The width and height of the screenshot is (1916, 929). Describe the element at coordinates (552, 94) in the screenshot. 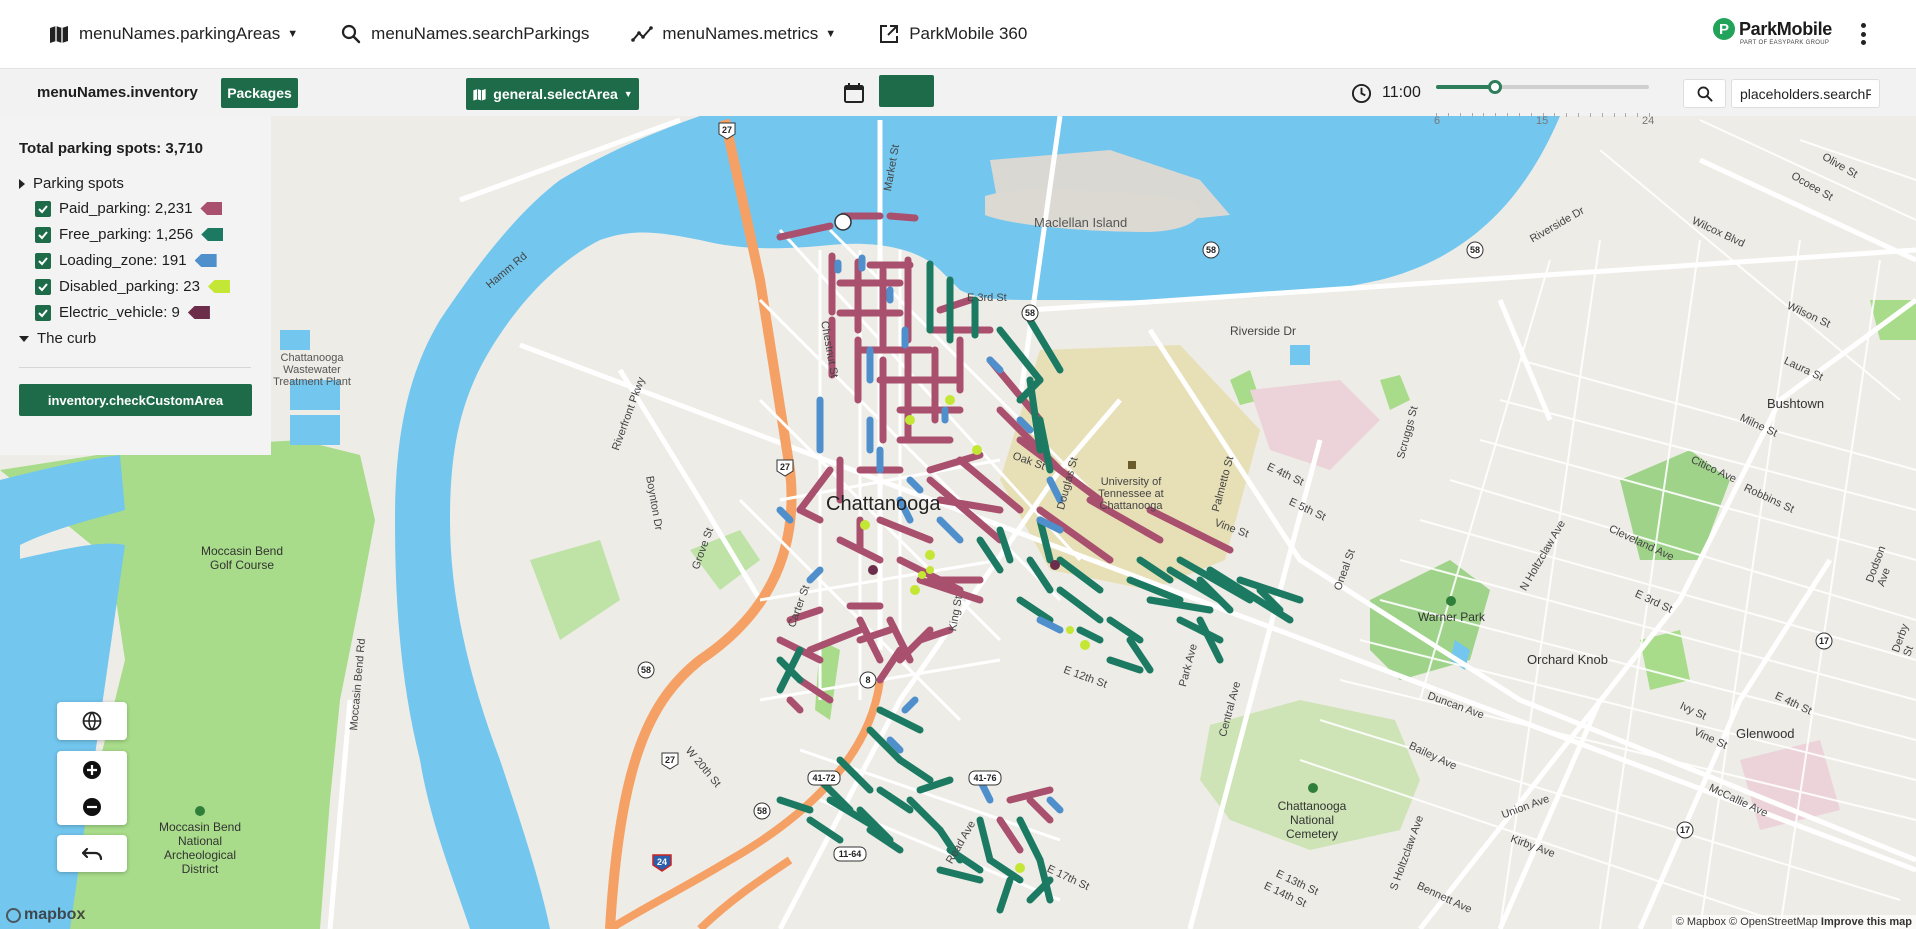

I see `select-area-button: general.selectArea ▼` at that location.